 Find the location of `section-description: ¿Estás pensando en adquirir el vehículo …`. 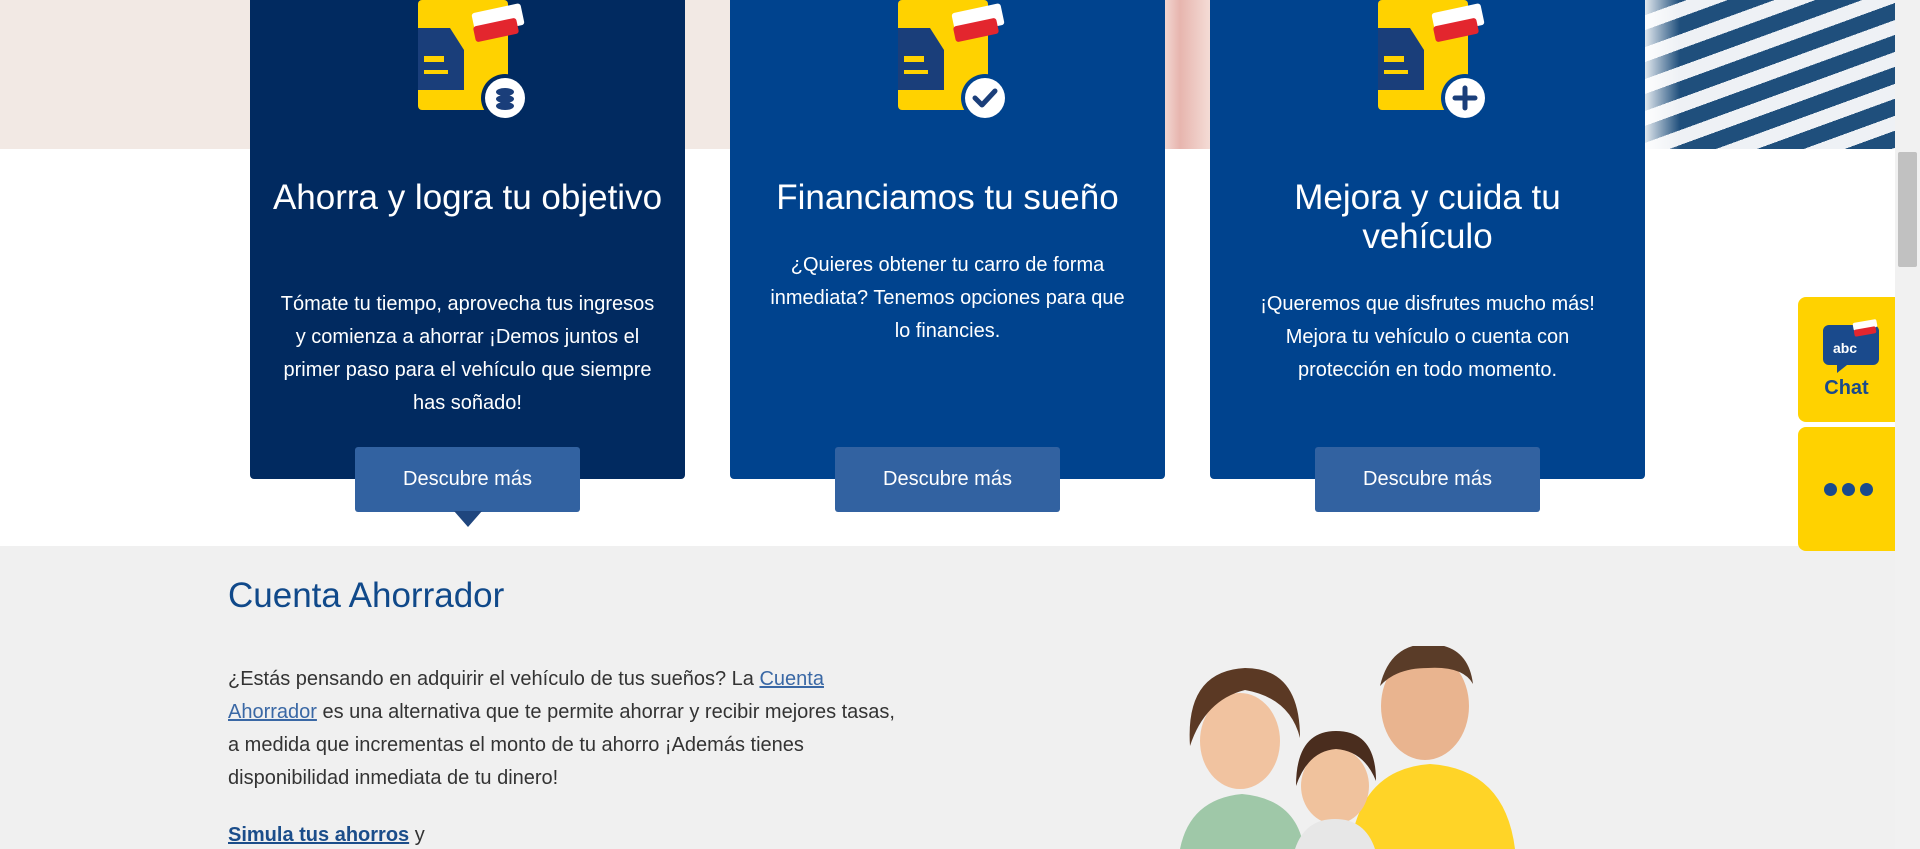

section-description: ¿Estás pensando en adquirir el vehículo … is located at coordinates (568, 729).